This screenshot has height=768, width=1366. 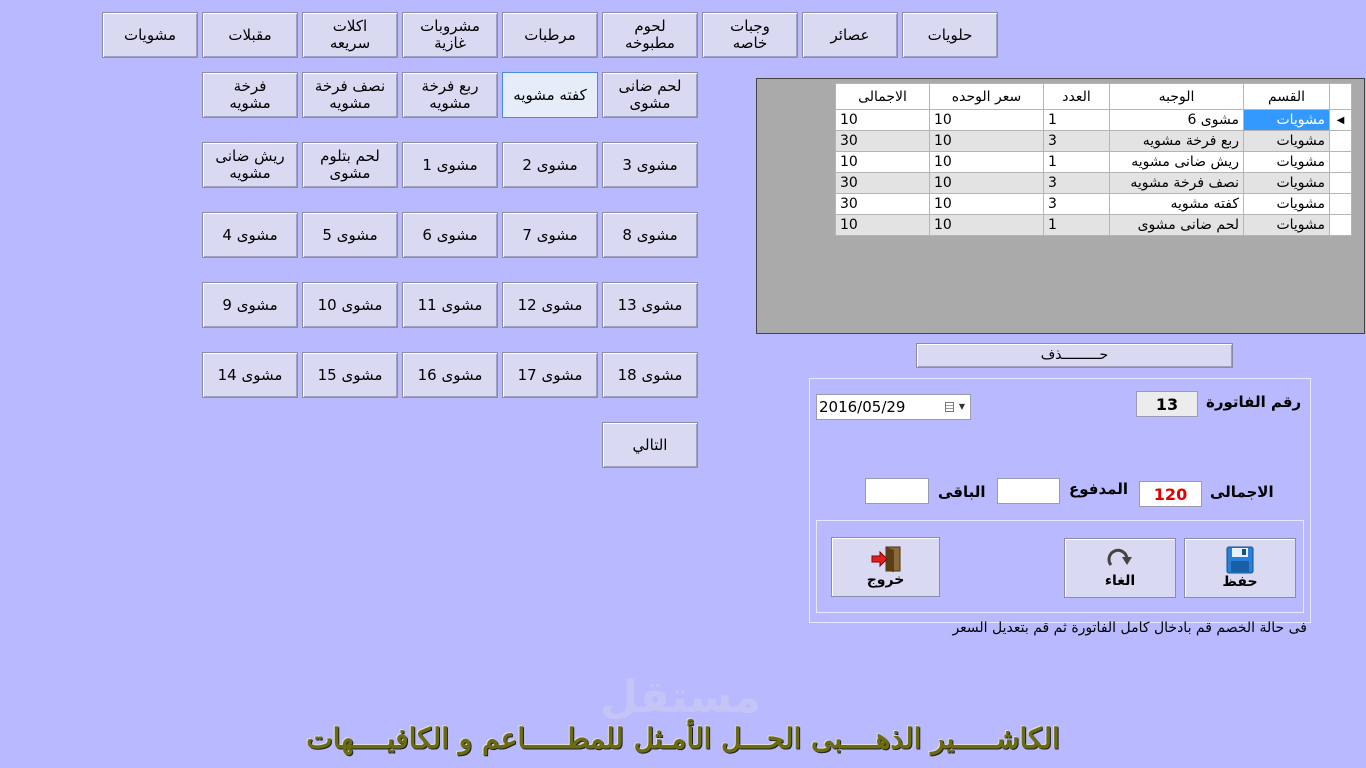 What do you see at coordinates (1254, 402) in the screenshot?
I see `invoice-number-label: رقم الفاتورة` at bounding box center [1254, 402].